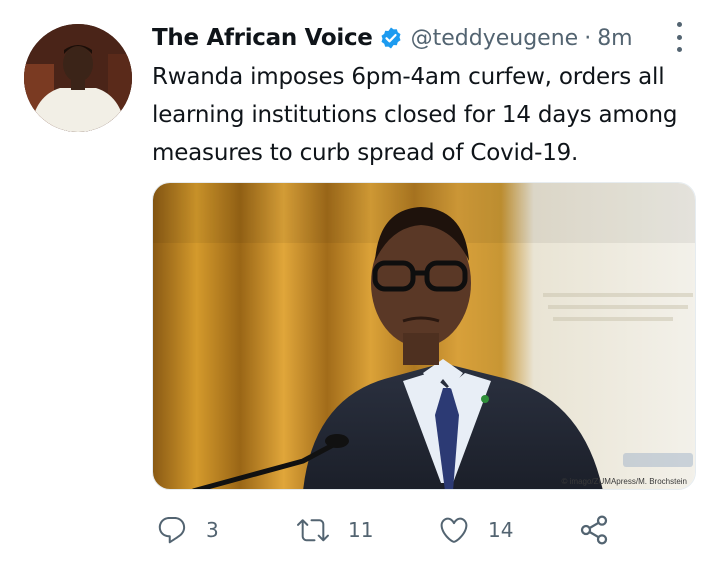 This screenshot has width=719, height=566. What do you see at coordinates (387, 530) in the screenshot?
I see `tweet-actions: 3 11 14` at bounding box center [387, 530].